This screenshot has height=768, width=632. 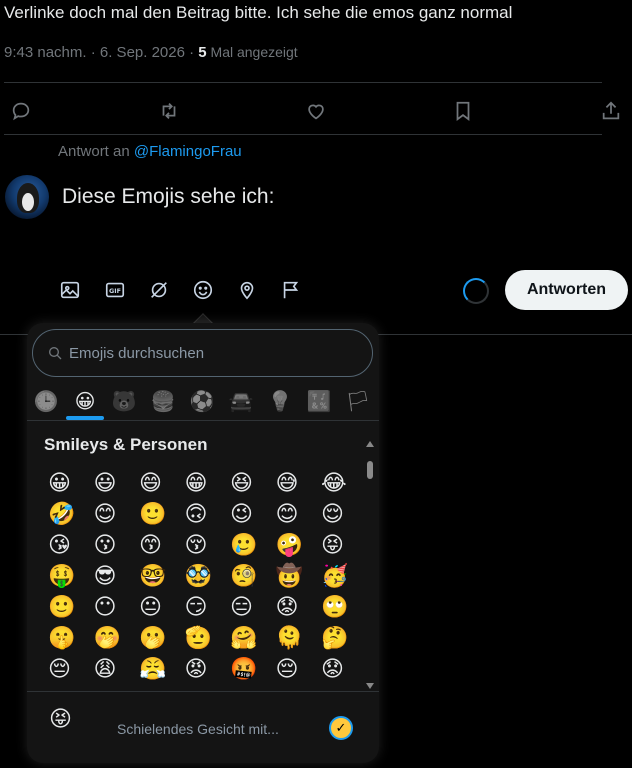 I want to click on avatar, so click(x=27, y=197).